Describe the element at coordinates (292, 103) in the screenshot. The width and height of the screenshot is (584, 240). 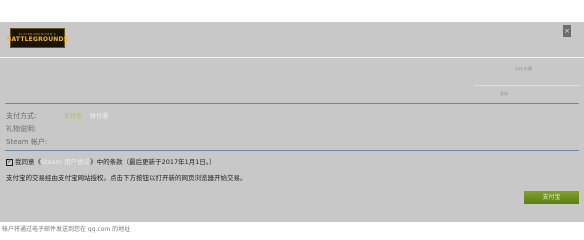
I see `section-divider` at that location.